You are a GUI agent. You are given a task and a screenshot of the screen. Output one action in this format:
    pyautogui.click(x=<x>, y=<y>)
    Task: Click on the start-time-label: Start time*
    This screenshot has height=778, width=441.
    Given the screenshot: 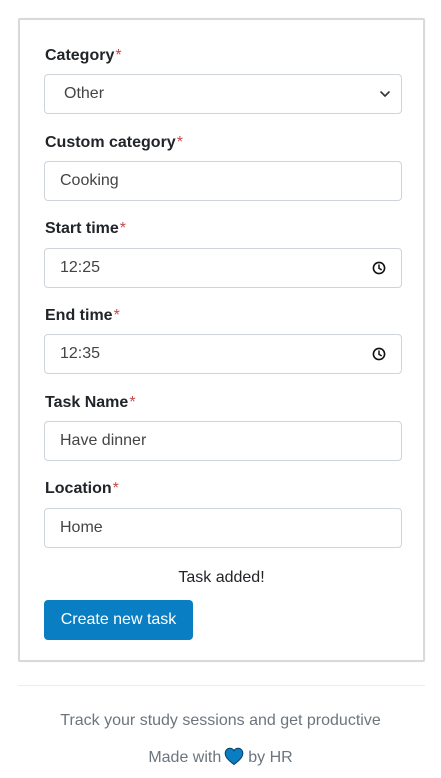 What is the action you would take?
    pyautogui.click(x=86, y=228)
    